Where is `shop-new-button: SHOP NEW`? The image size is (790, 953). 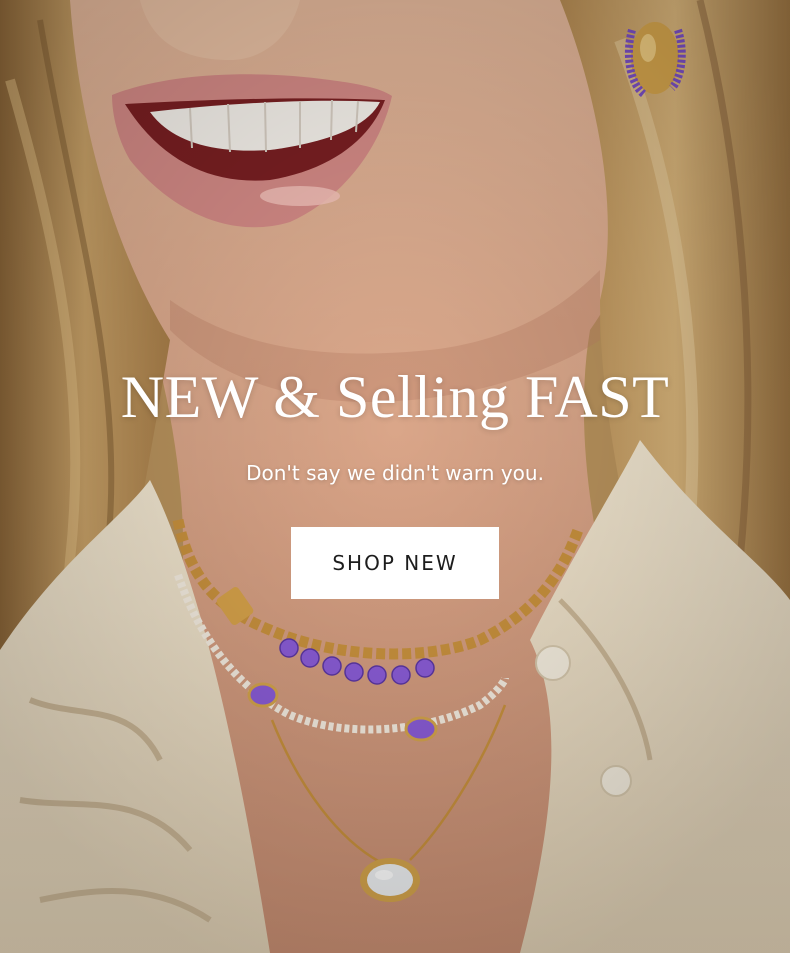 shop-new-button: SHOP NEW is located at coordinates (395, 563).